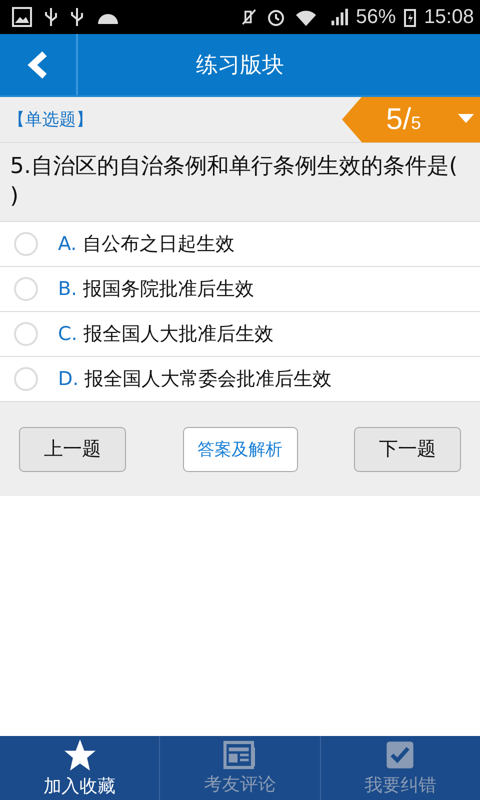 The height and width of the screenshot is (800, 480). I want to click on question-text: 5.自治区的自治条例和单行条例生效的条件是( ), so click(240, 182).